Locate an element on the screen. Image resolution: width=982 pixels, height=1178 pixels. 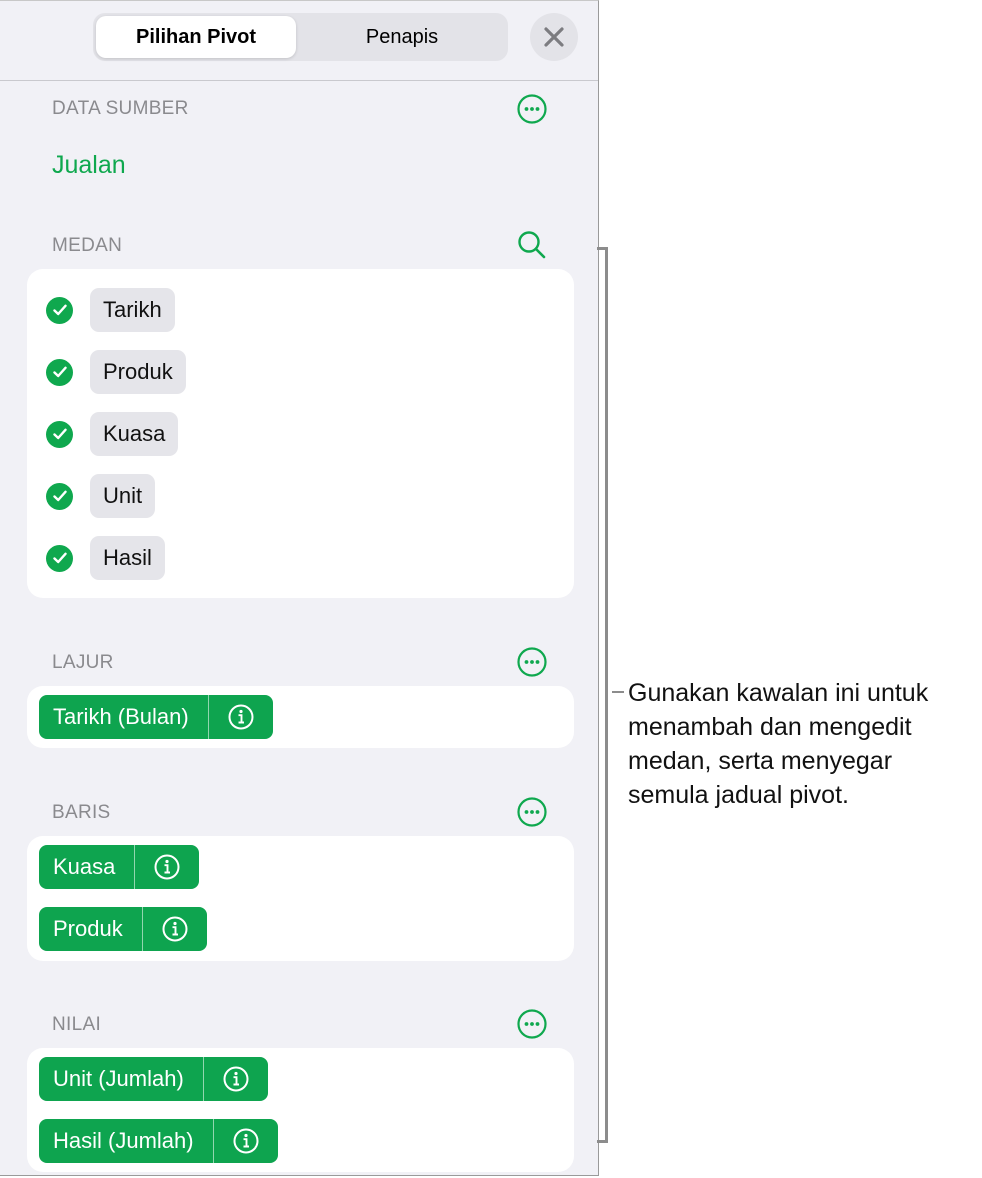
field-chip: Kuasa is located at coordinates (134, 434).